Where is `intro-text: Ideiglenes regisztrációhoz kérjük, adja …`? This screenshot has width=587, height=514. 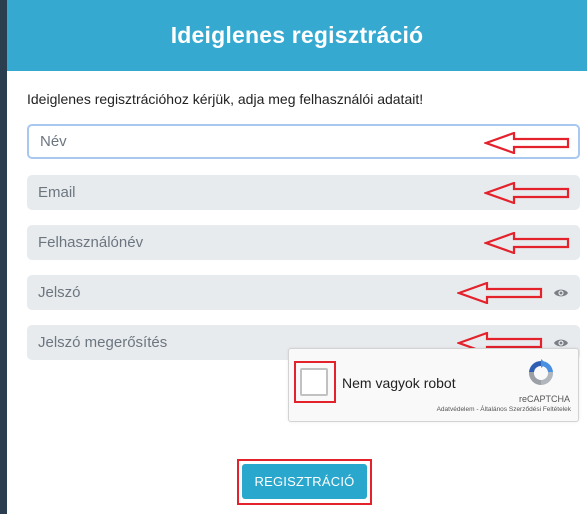 intro-text: Ideiglenes regisztrációhoz kérjük, adja … is located at coordinates (225, 99).